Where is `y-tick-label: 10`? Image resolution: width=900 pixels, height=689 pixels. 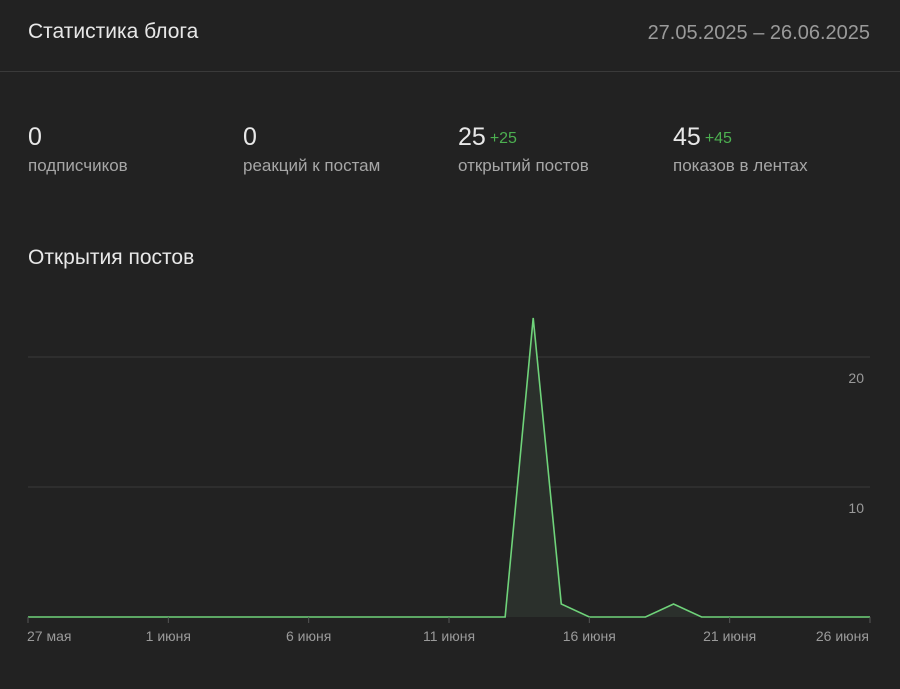
y-tick-label: 10 is located at coordinates (856, 508).